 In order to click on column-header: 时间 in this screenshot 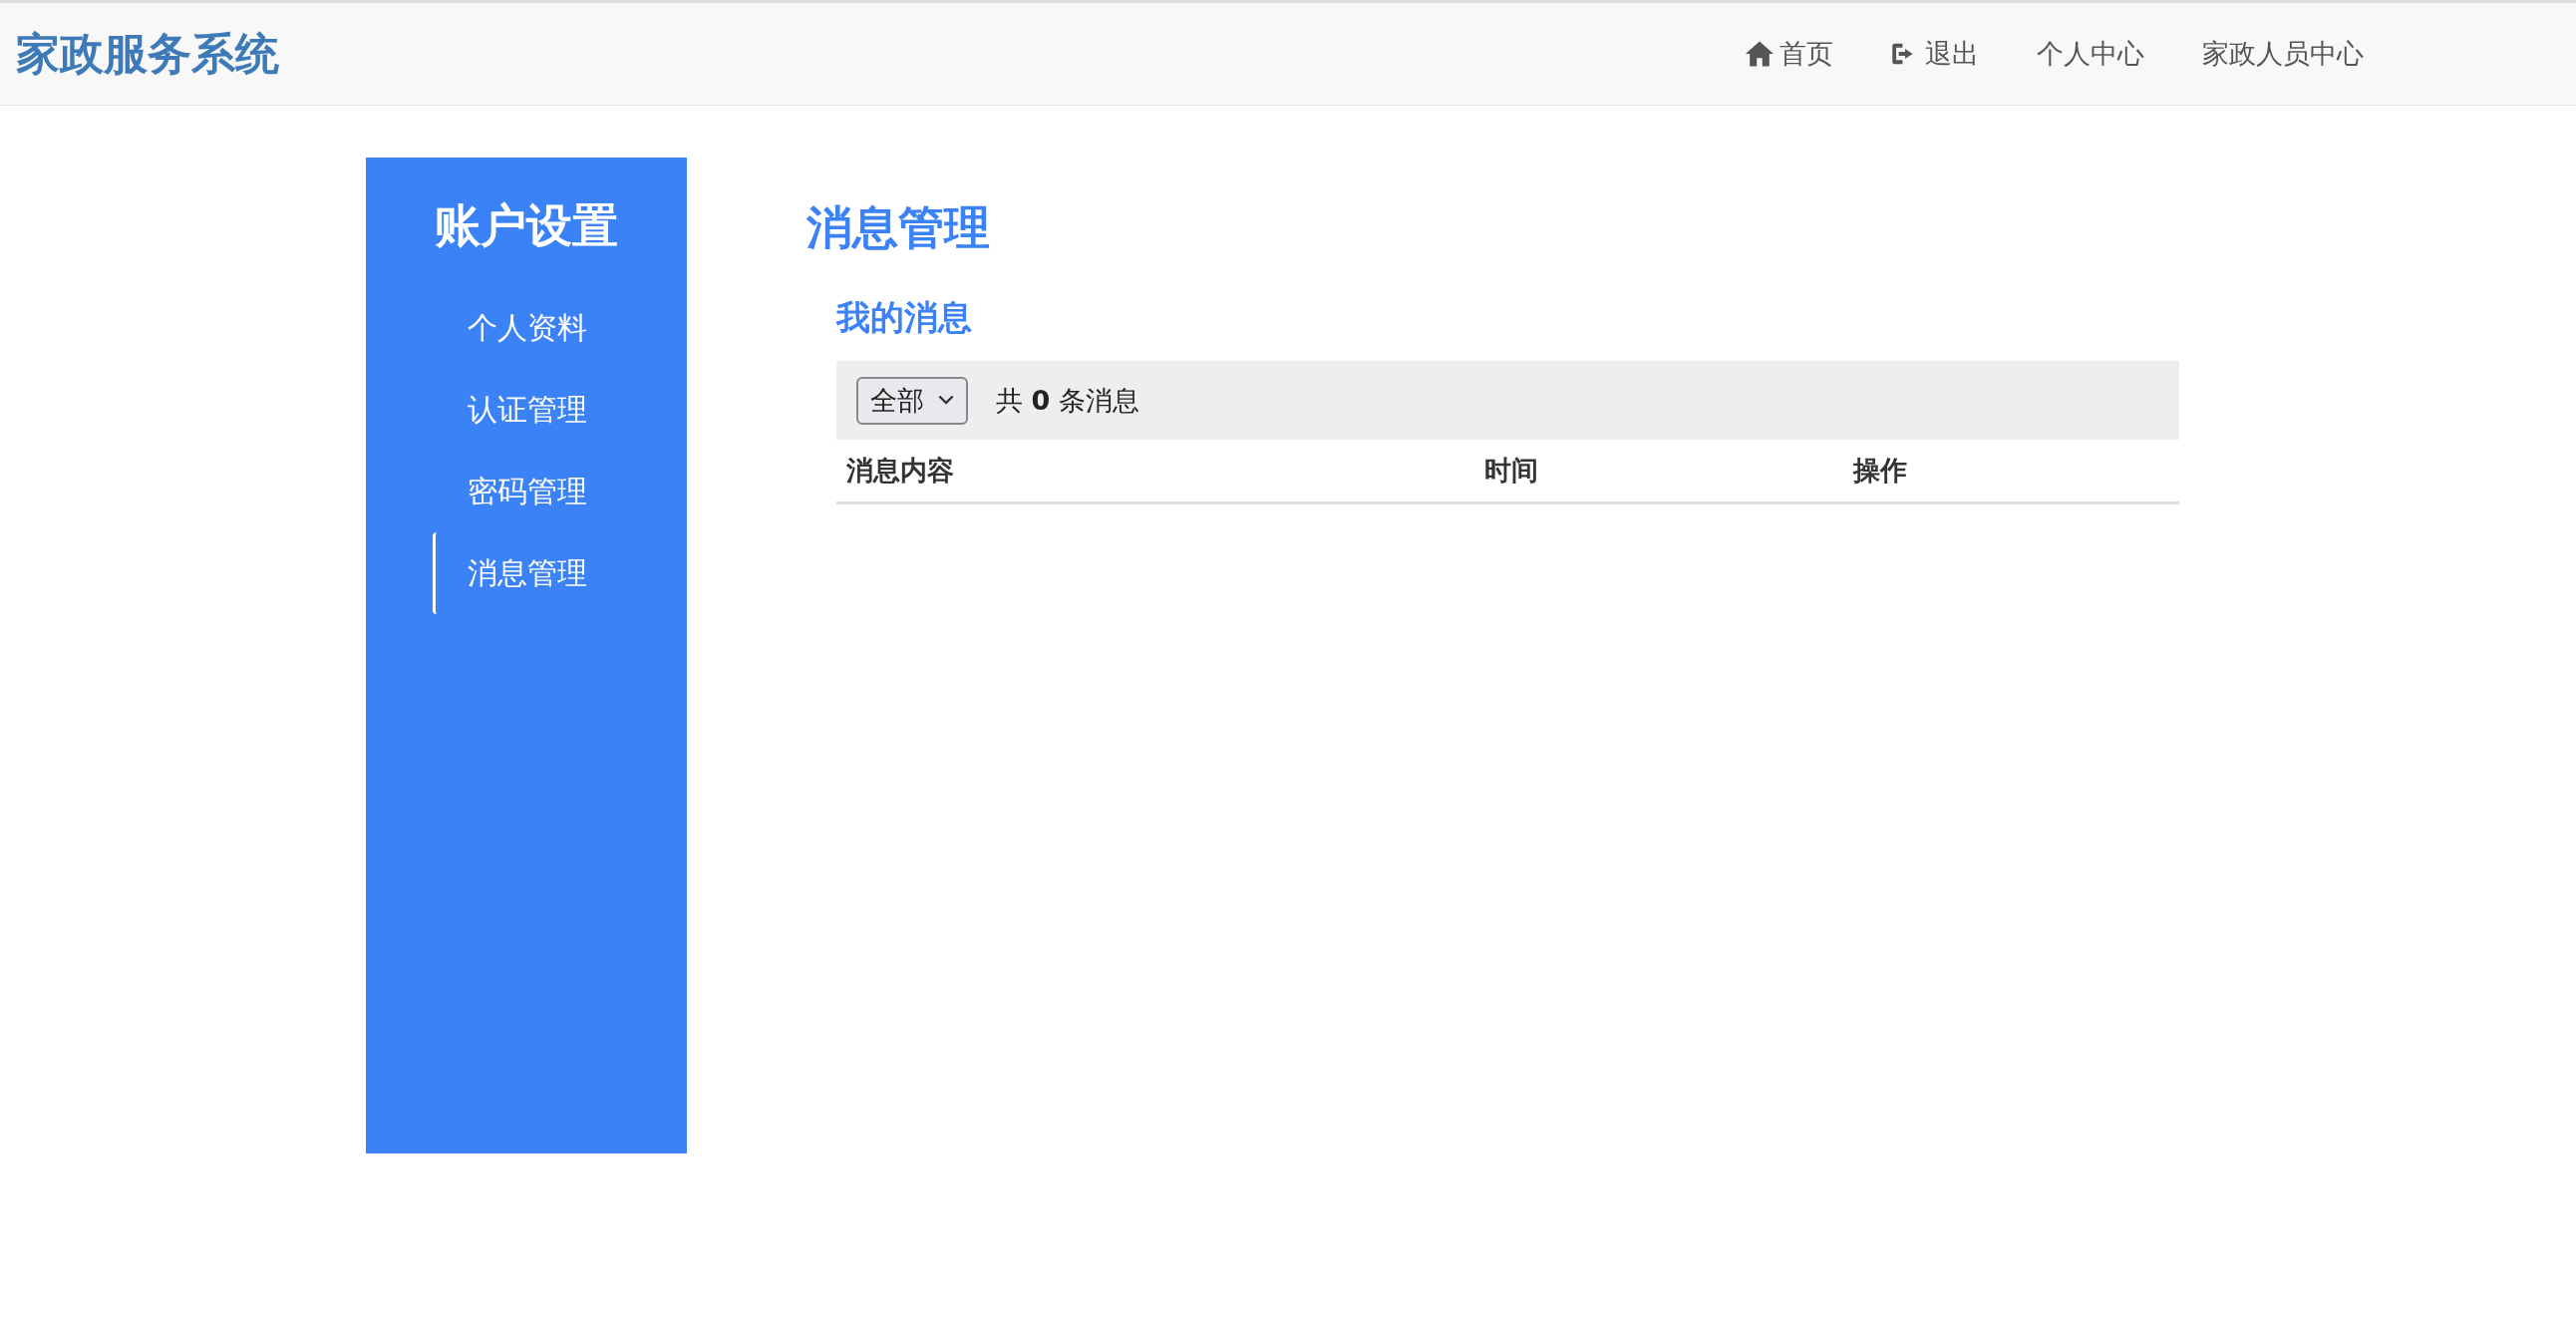, I will do `click(1511, 471)`.